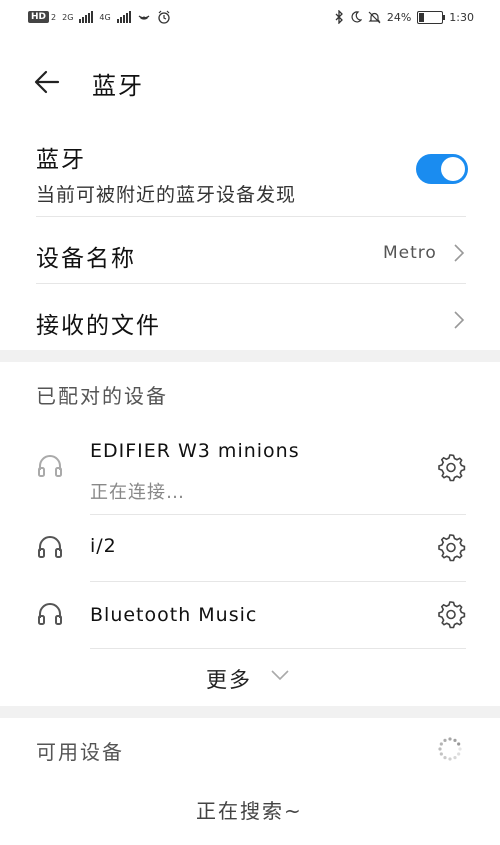 The height and width of the screenshot is (845, 500). I want to click on device-name-value: Metro, so click(410, 253).